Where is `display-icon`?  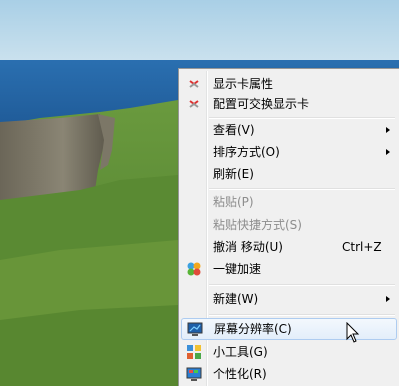 display-icon is located at coordinates (195, 329).